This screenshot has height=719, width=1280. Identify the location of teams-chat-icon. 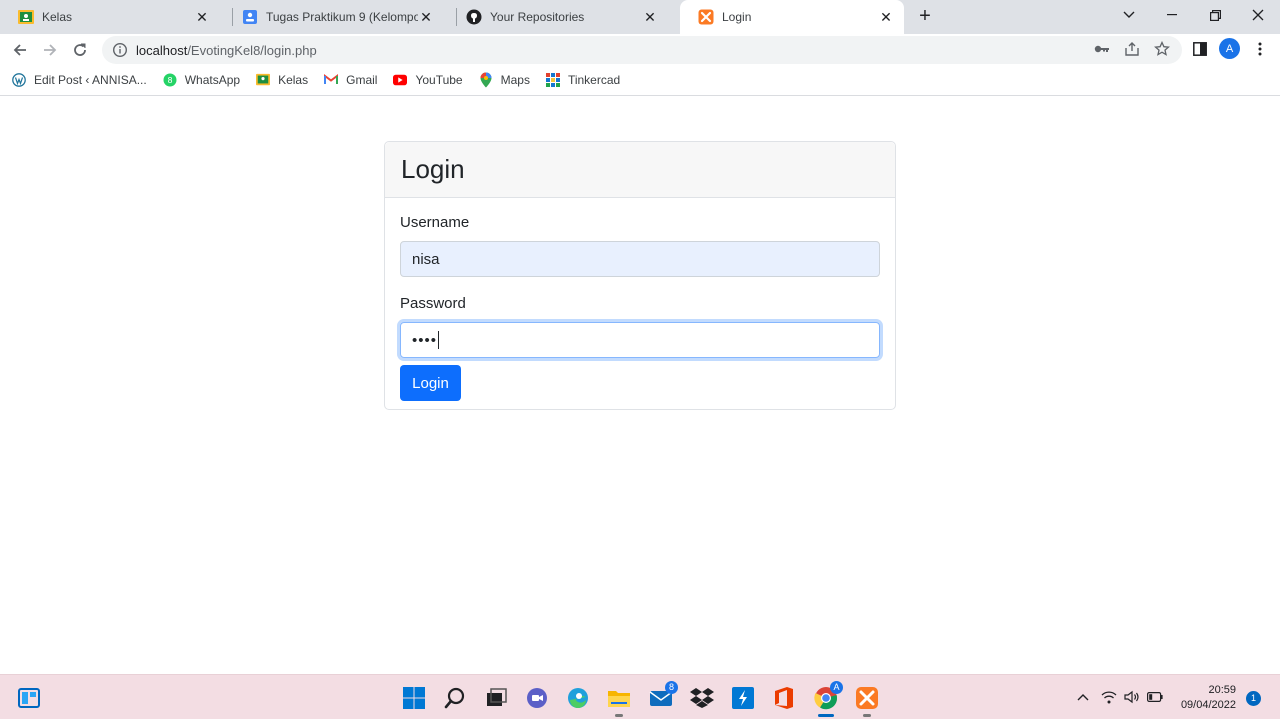
(537, 698).